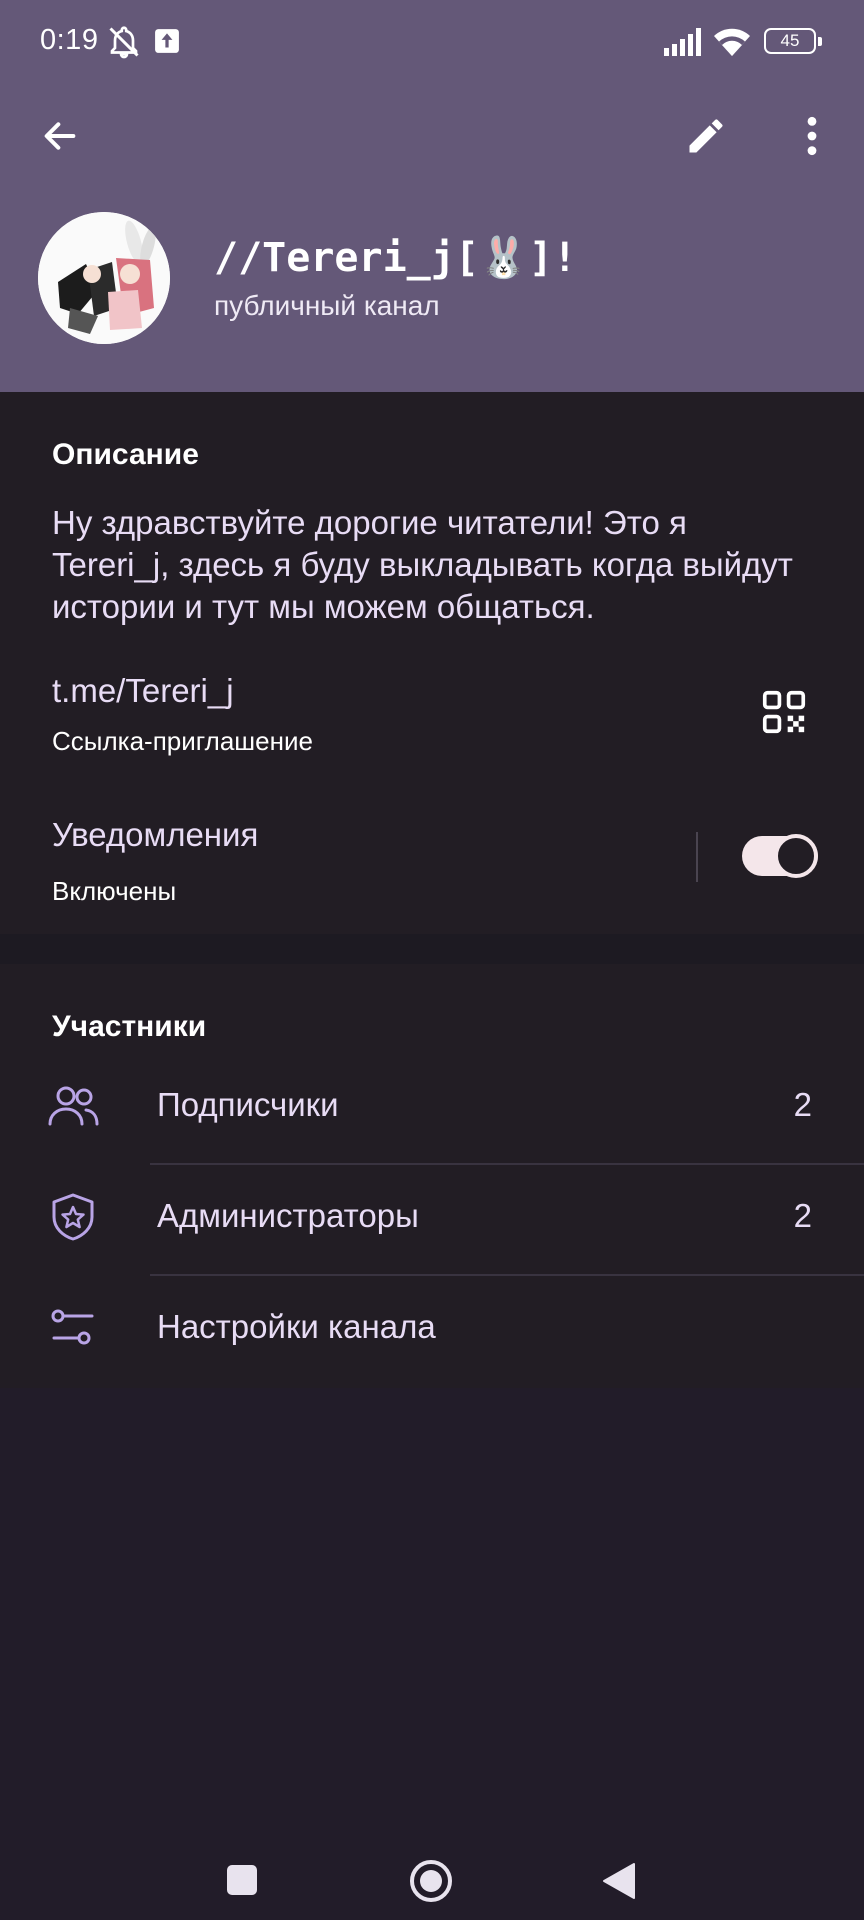  I want to click on channel-avatar, so click(104, 278).